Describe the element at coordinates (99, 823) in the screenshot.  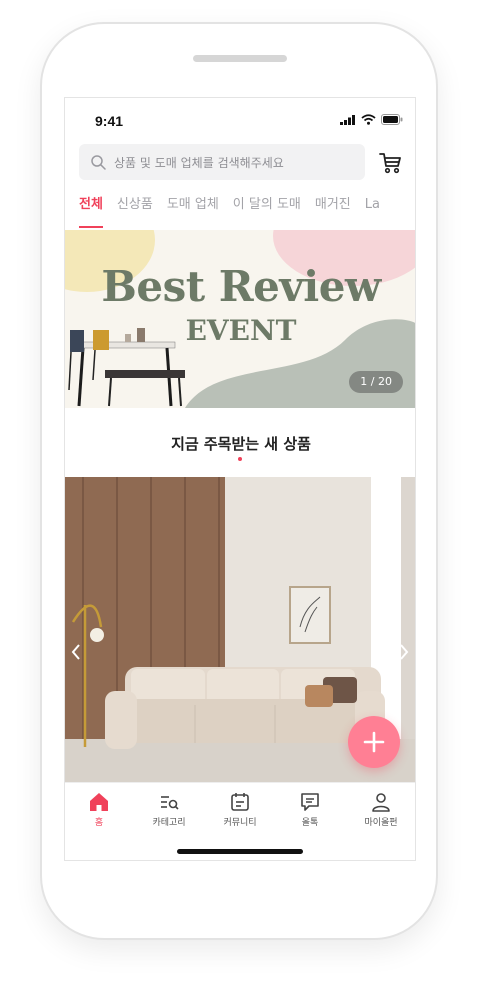
I see `nav-label-home: 홈` at that location.